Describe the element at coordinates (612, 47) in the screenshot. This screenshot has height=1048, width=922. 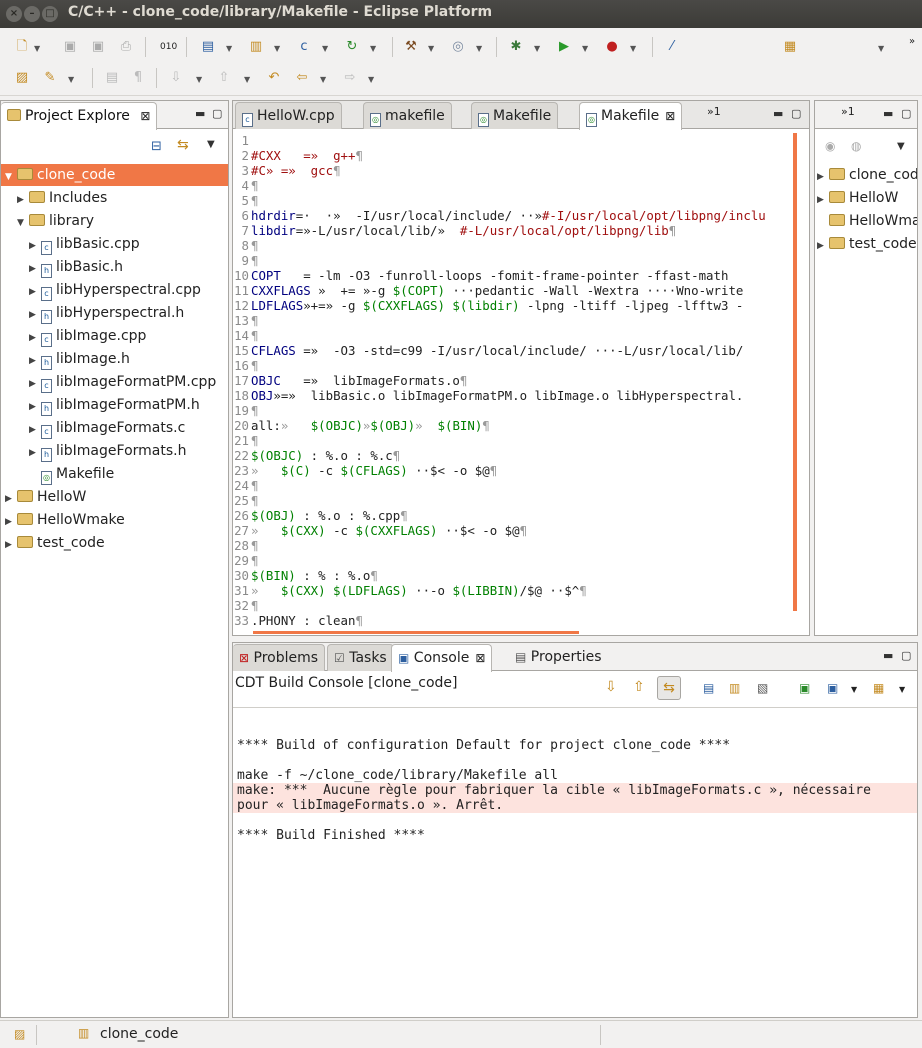
I see `run-external-icon: ●` at that location.